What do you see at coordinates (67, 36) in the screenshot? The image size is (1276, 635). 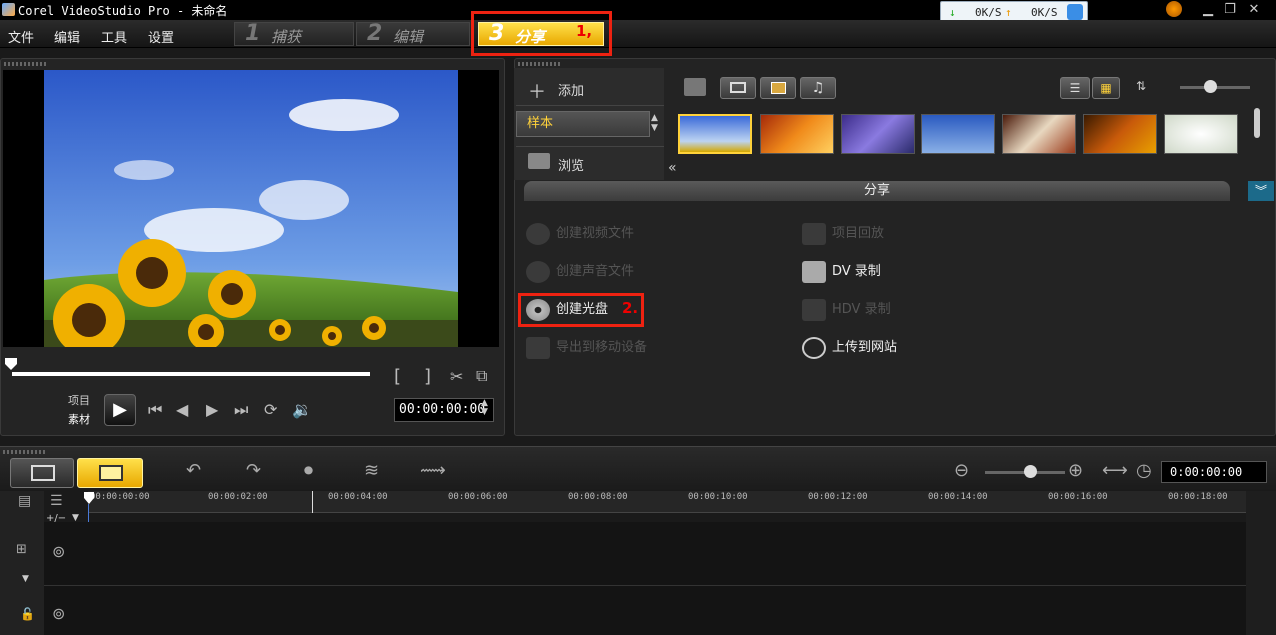 I see `menu-edit: 编辑` at bounding box center [67, 36].